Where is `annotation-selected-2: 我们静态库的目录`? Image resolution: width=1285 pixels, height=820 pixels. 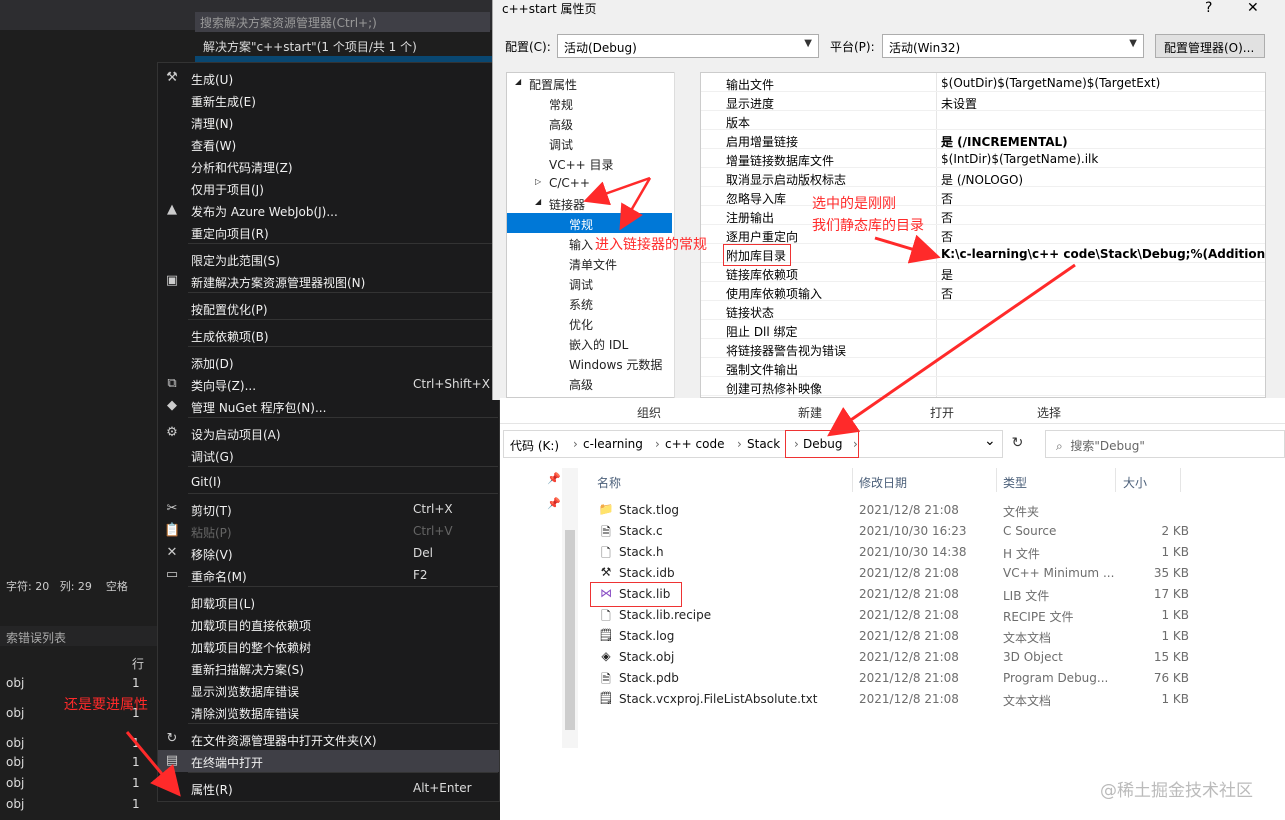 annotation-selected-2: 我们静态库的目录 is located at coordinates (868, 226).